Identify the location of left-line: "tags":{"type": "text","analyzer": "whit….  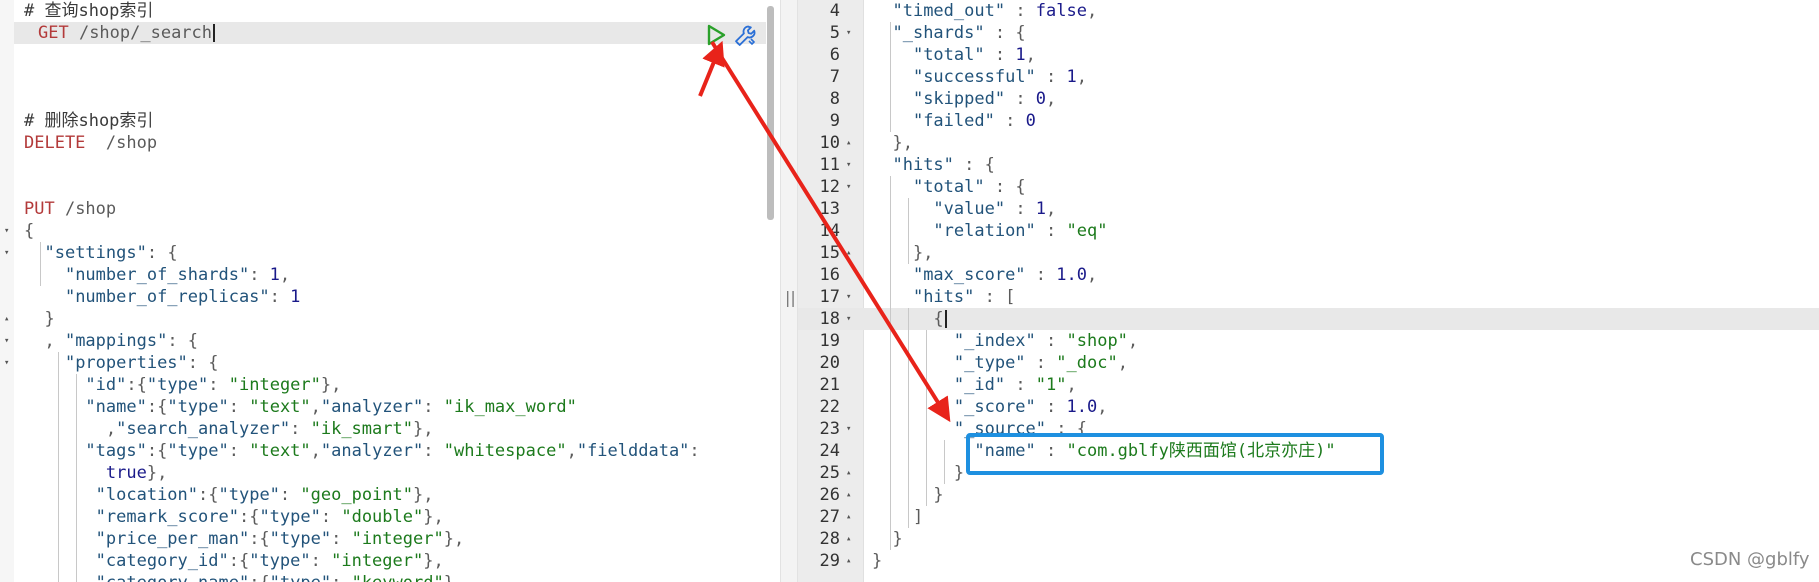
(390, 451).